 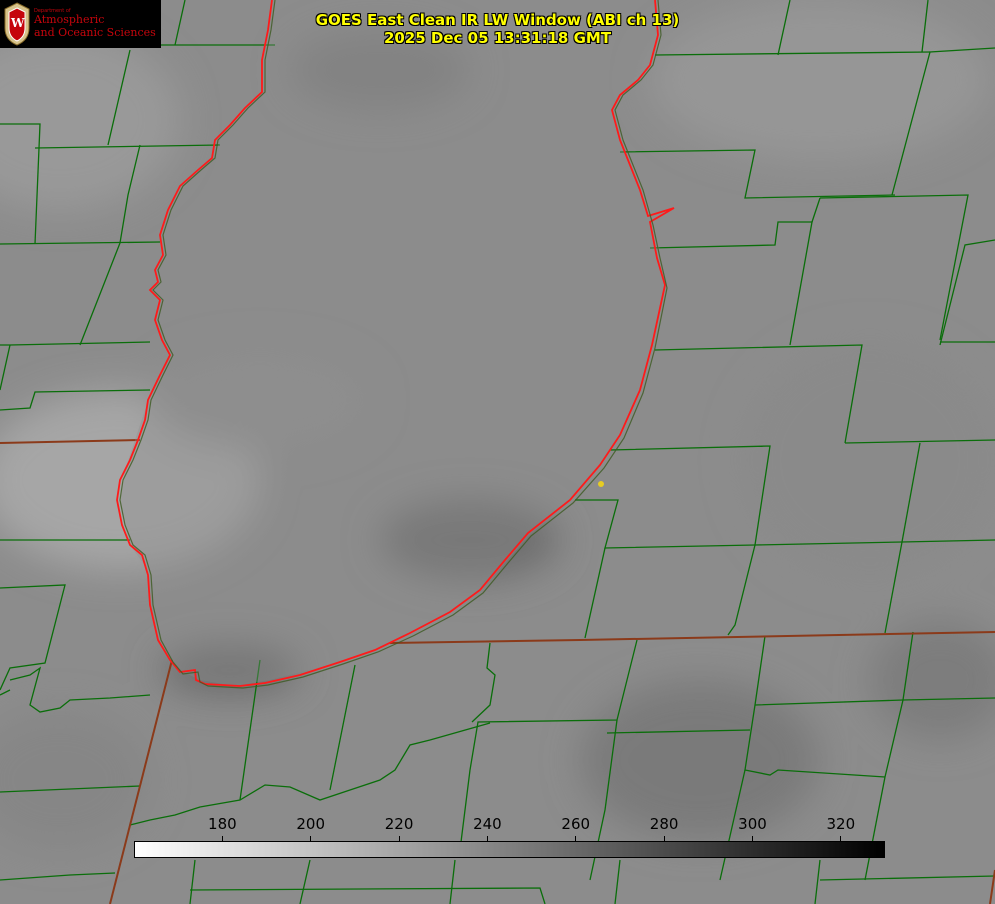 What do you see at coordinates (18, 23) in the screenshot?
I see `crest-letter: W` at bounding box center [18, 23].